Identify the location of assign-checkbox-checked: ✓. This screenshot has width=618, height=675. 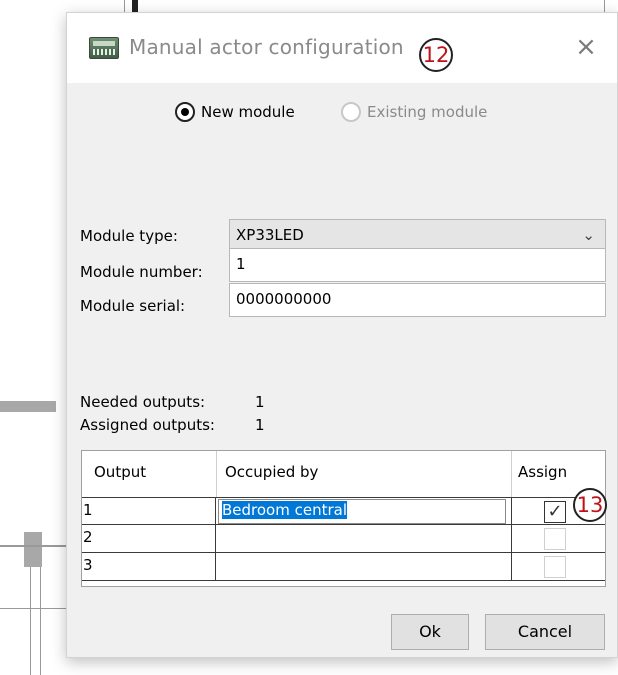
(555, 512).